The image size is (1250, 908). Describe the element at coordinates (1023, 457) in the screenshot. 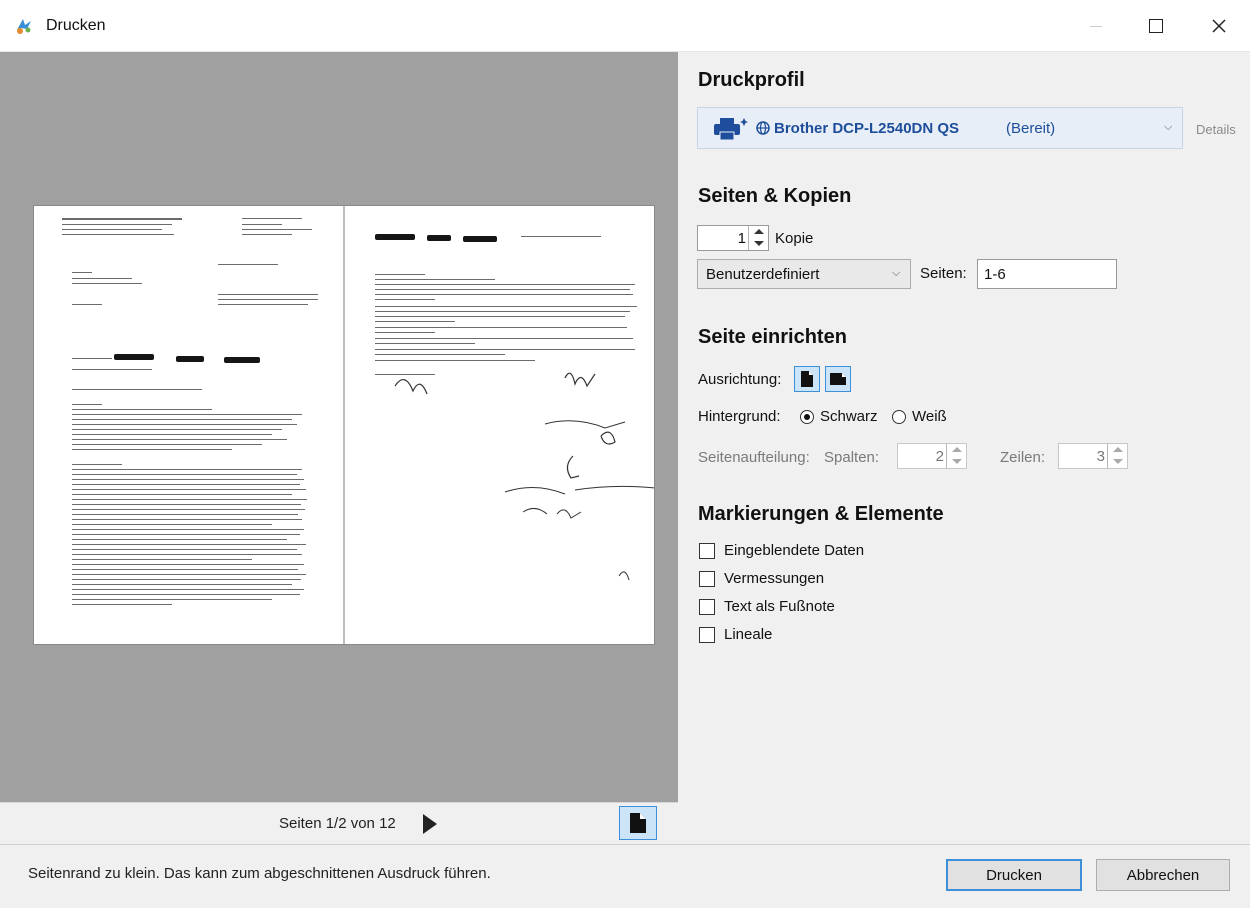

I see `rows-label: Zeilen:` at that location.